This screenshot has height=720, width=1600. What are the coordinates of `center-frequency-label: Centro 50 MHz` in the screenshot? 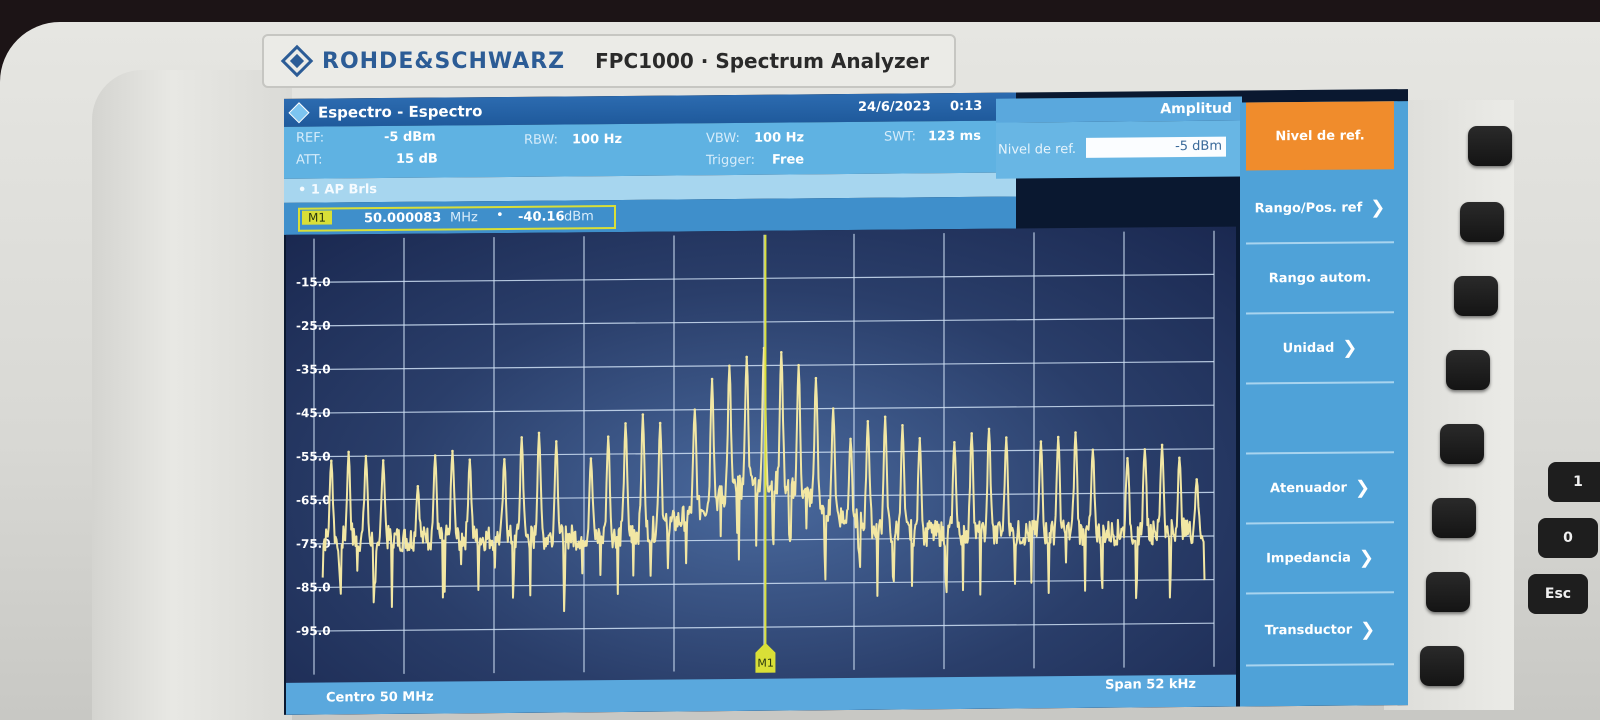 It's located at (380, 697).